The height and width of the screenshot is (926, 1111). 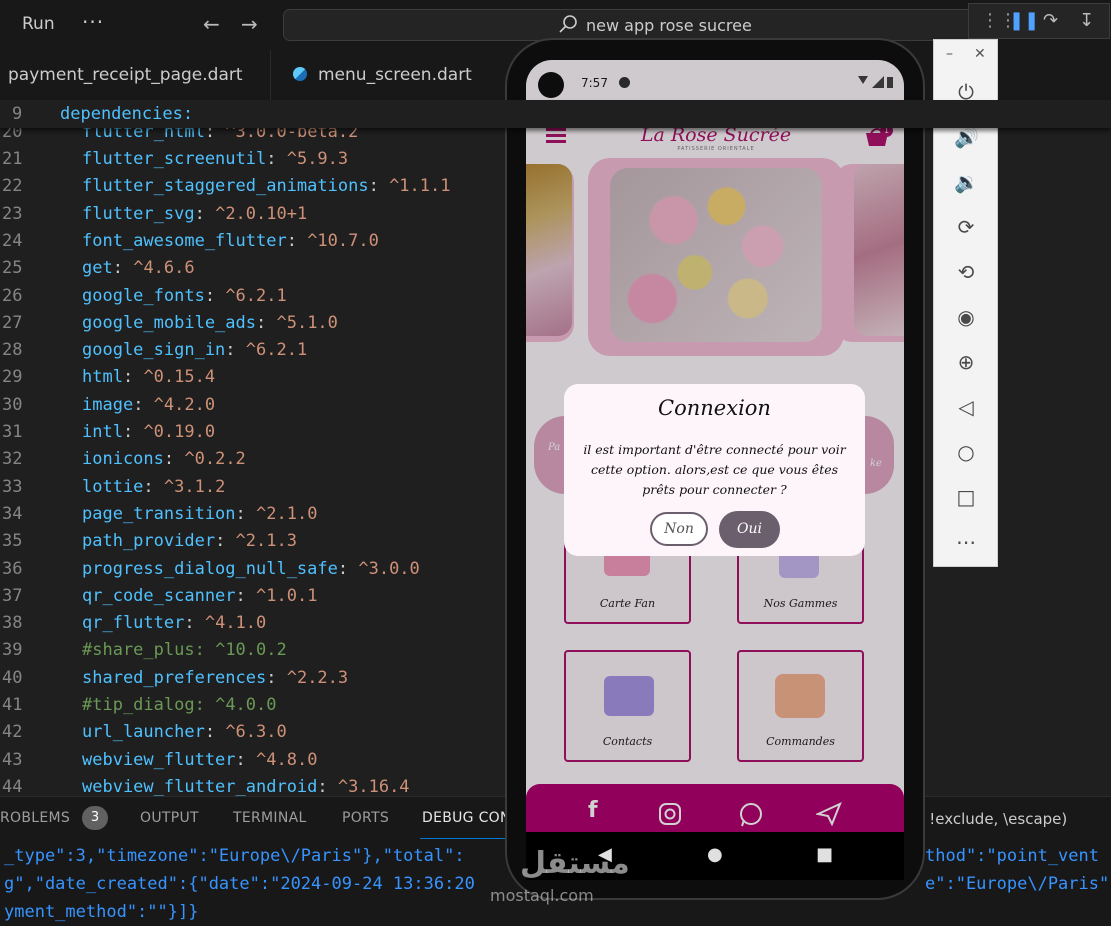 I want to click on line-number: 44, so click(x=12, y=786).